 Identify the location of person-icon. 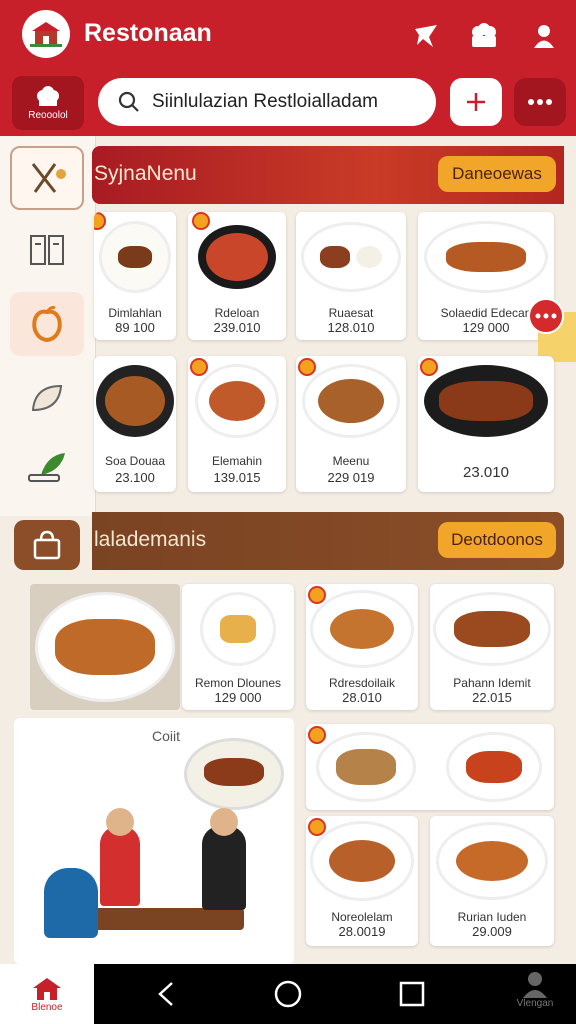
(544, 36).